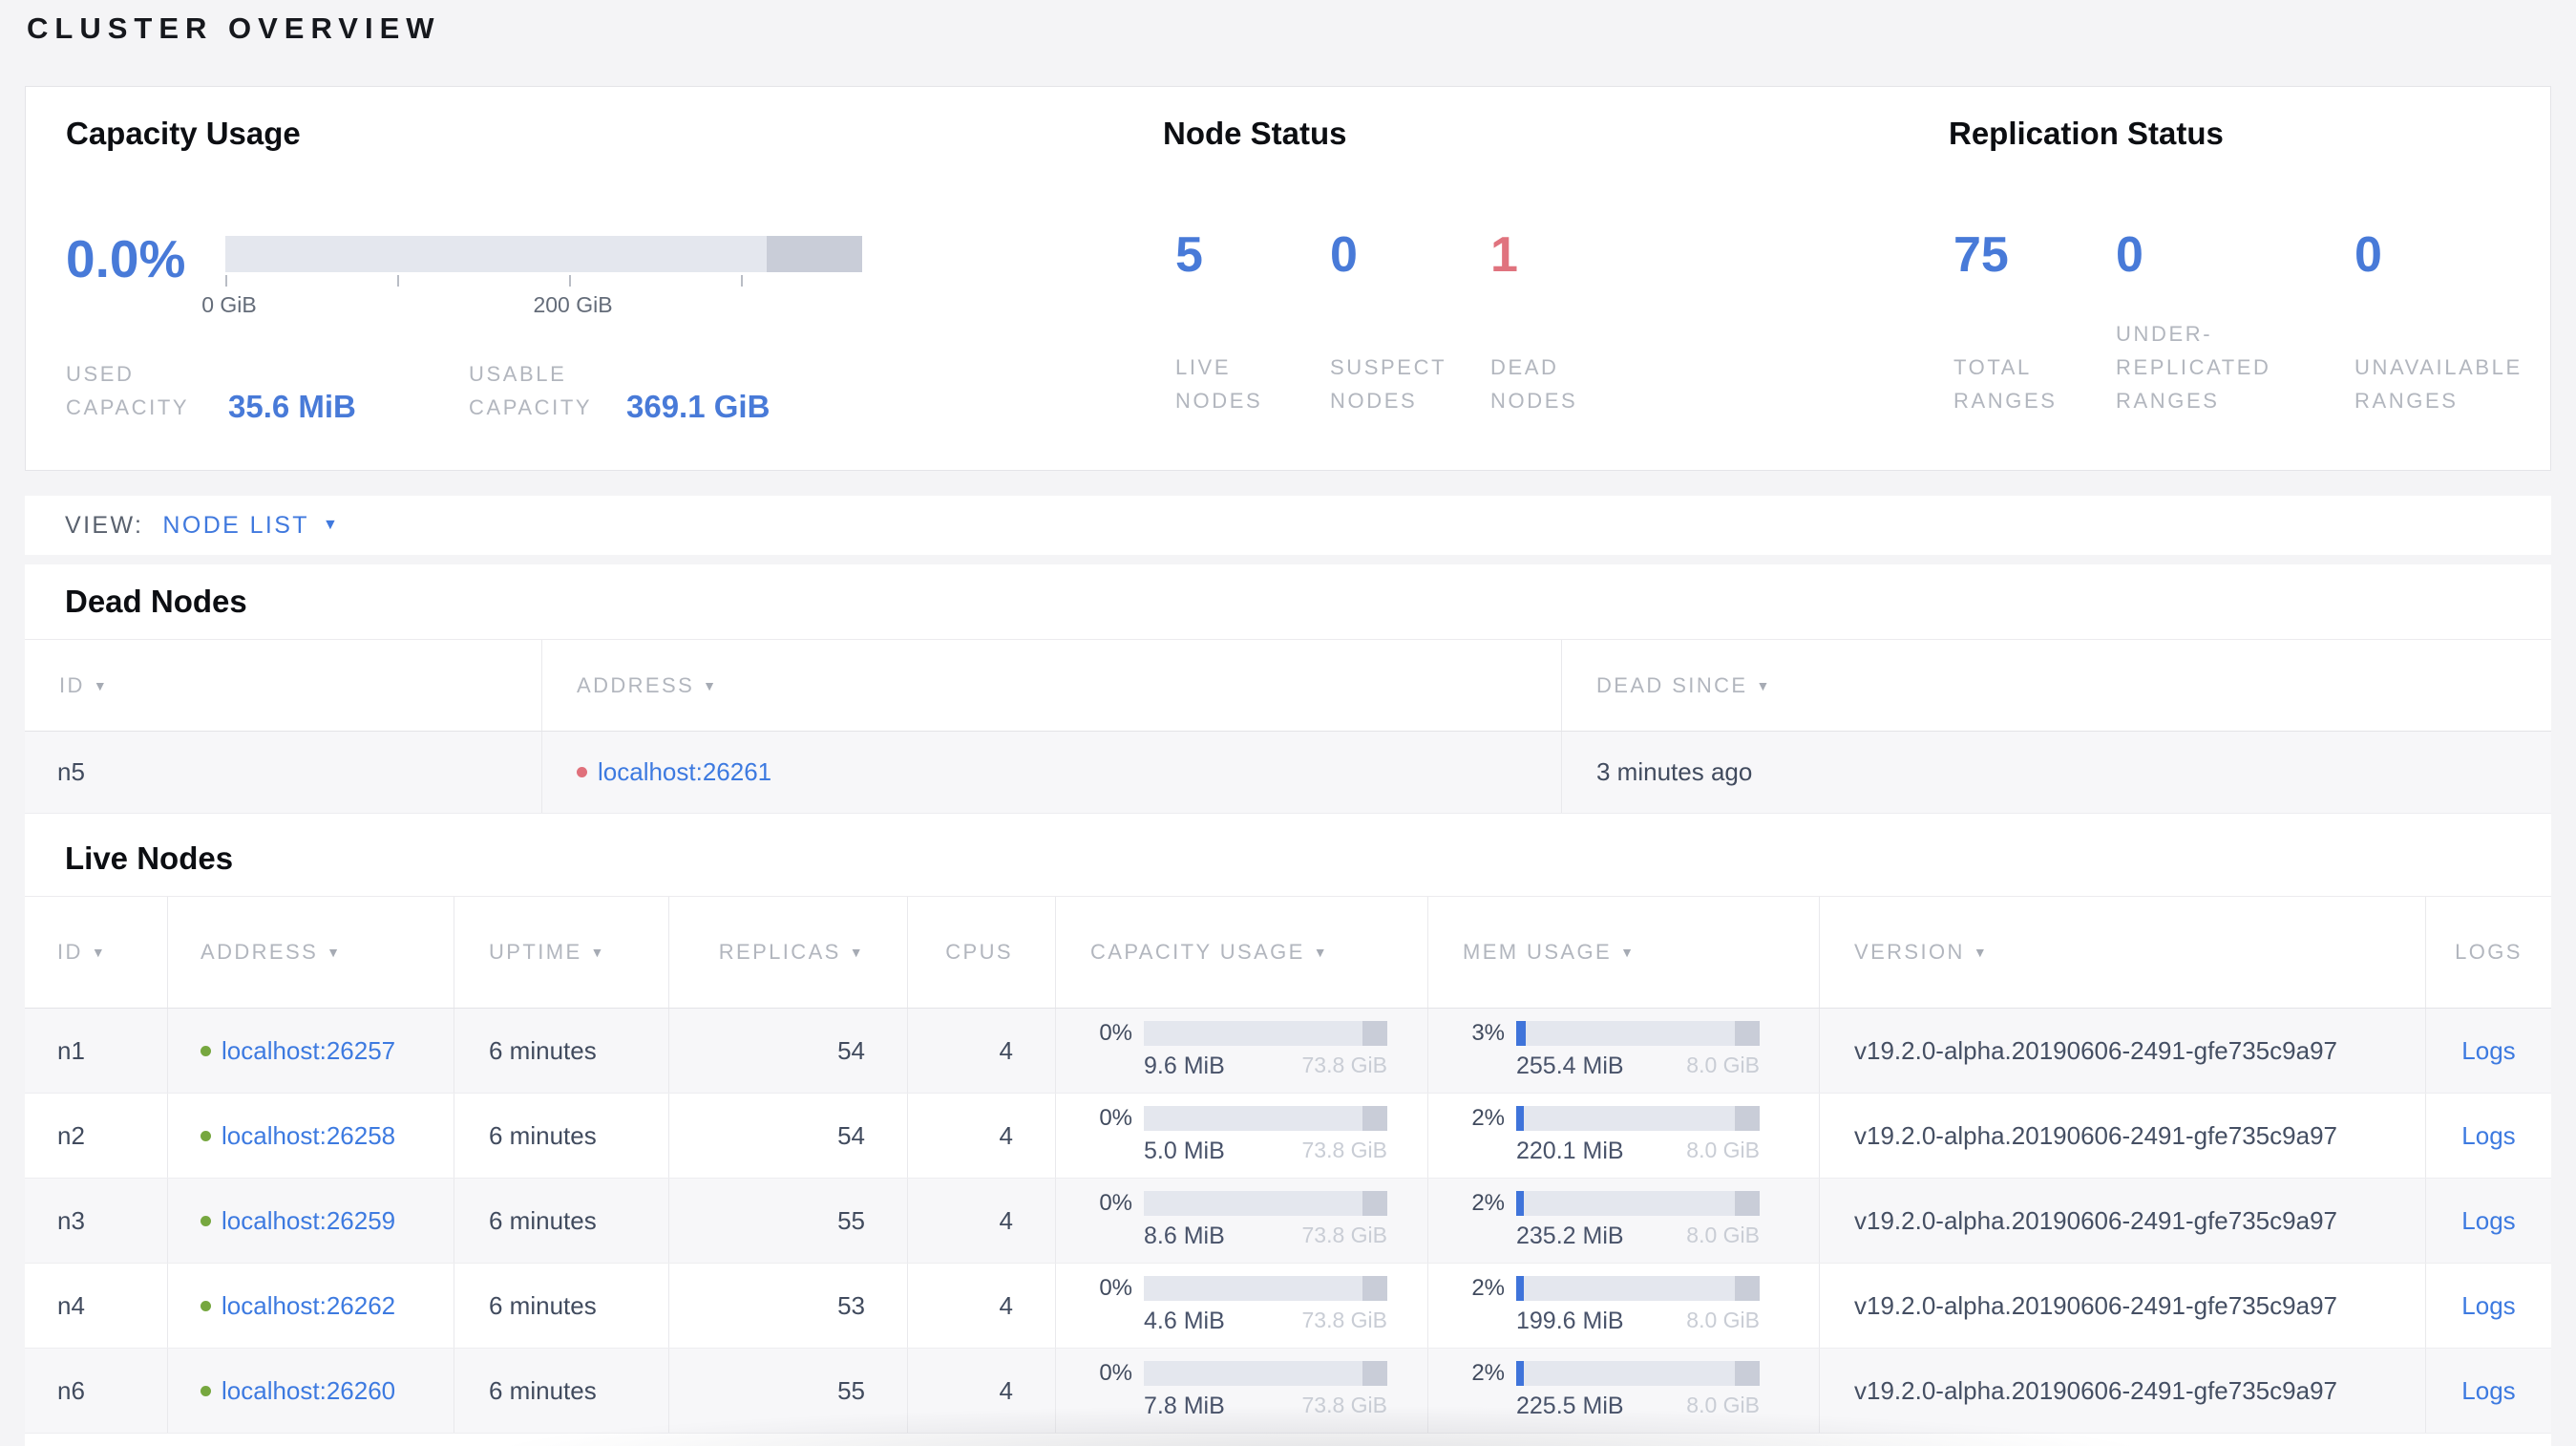  What do you see at coordinates (96, 1221) in the screenshot?
I see `node-id-cell: n3` at bounding box center [96, 1221].